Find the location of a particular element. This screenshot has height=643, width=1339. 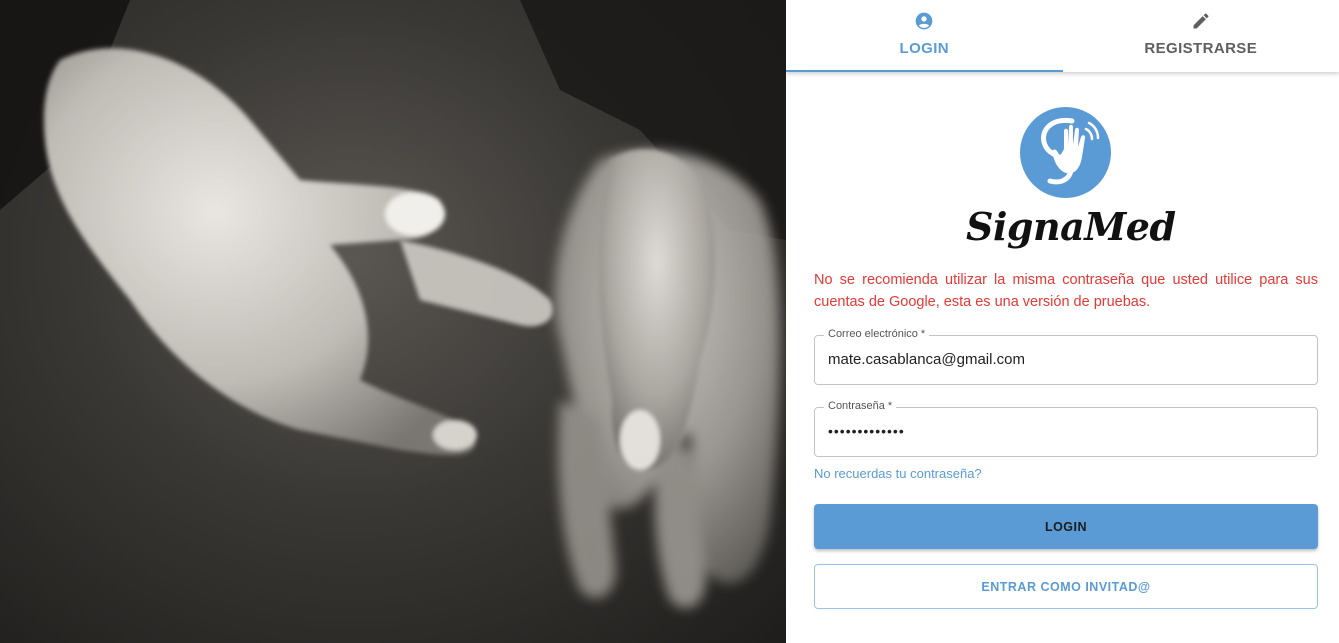

guest-login-button: ENTRAR COMO INVITAD@ is located at coordinates (1066, 586).